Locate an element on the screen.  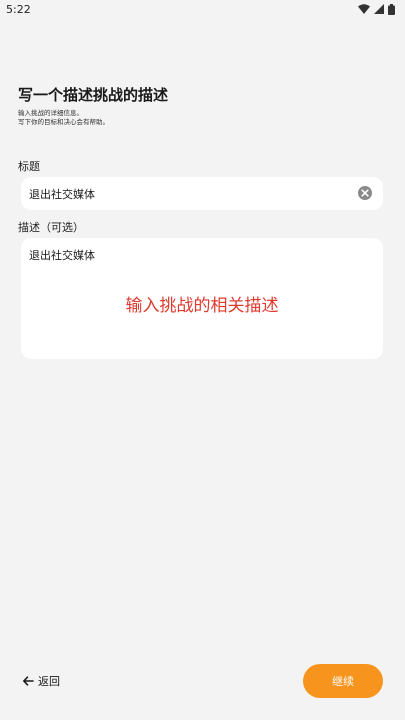
intro-text-line-2: 写下你的目标和决心会有帮助。 is located at coordinates (63, 122).